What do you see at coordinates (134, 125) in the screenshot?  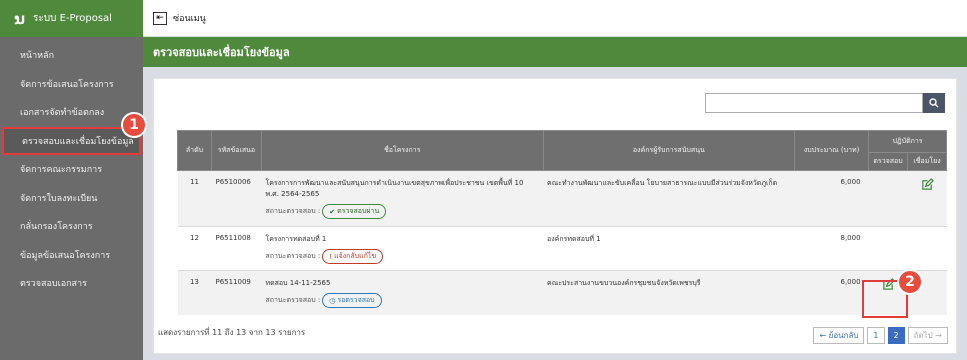 I see `annotation-badge-1: 1` at bounding box center [134, 125].